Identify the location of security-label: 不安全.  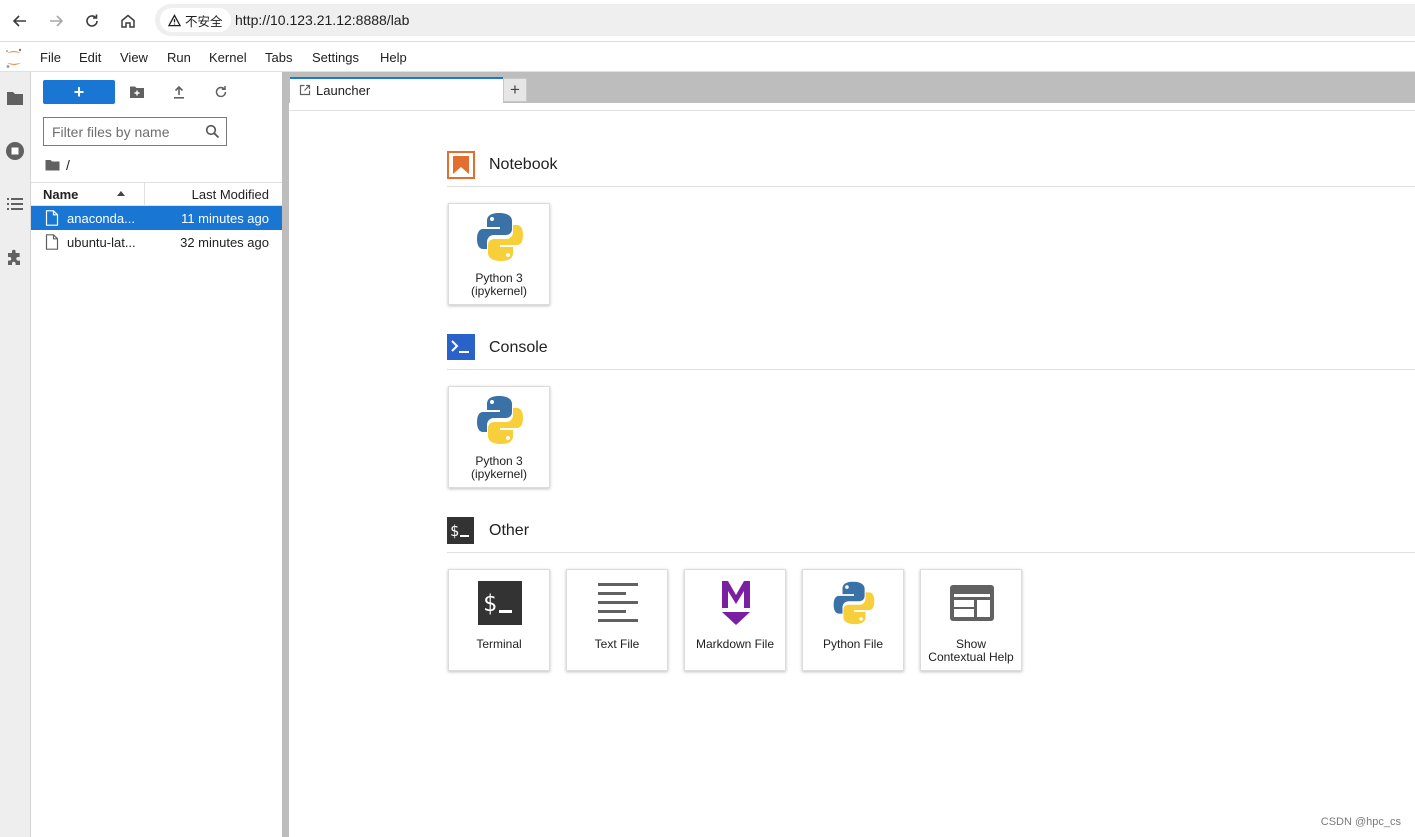
(204, 21).